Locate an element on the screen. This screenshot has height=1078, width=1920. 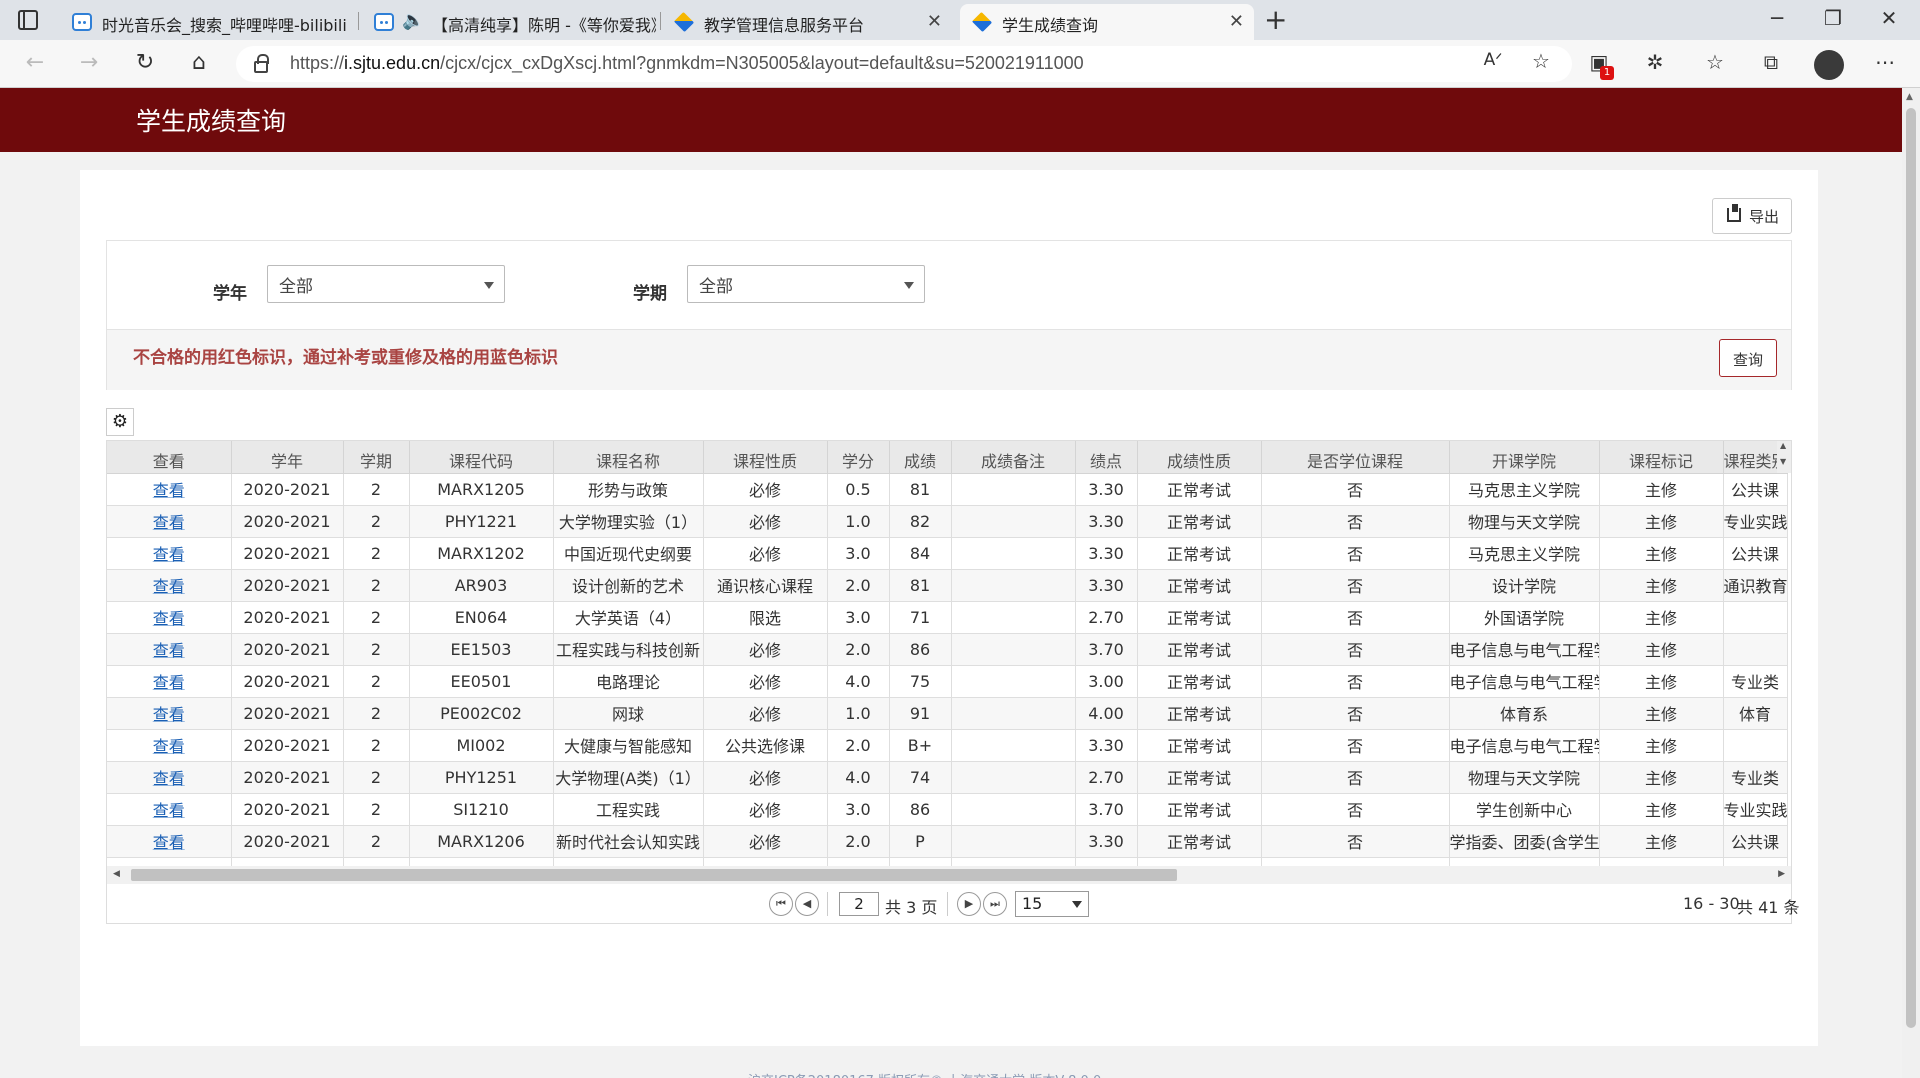
table-cell: 2 is located at coordinates (376, 649).